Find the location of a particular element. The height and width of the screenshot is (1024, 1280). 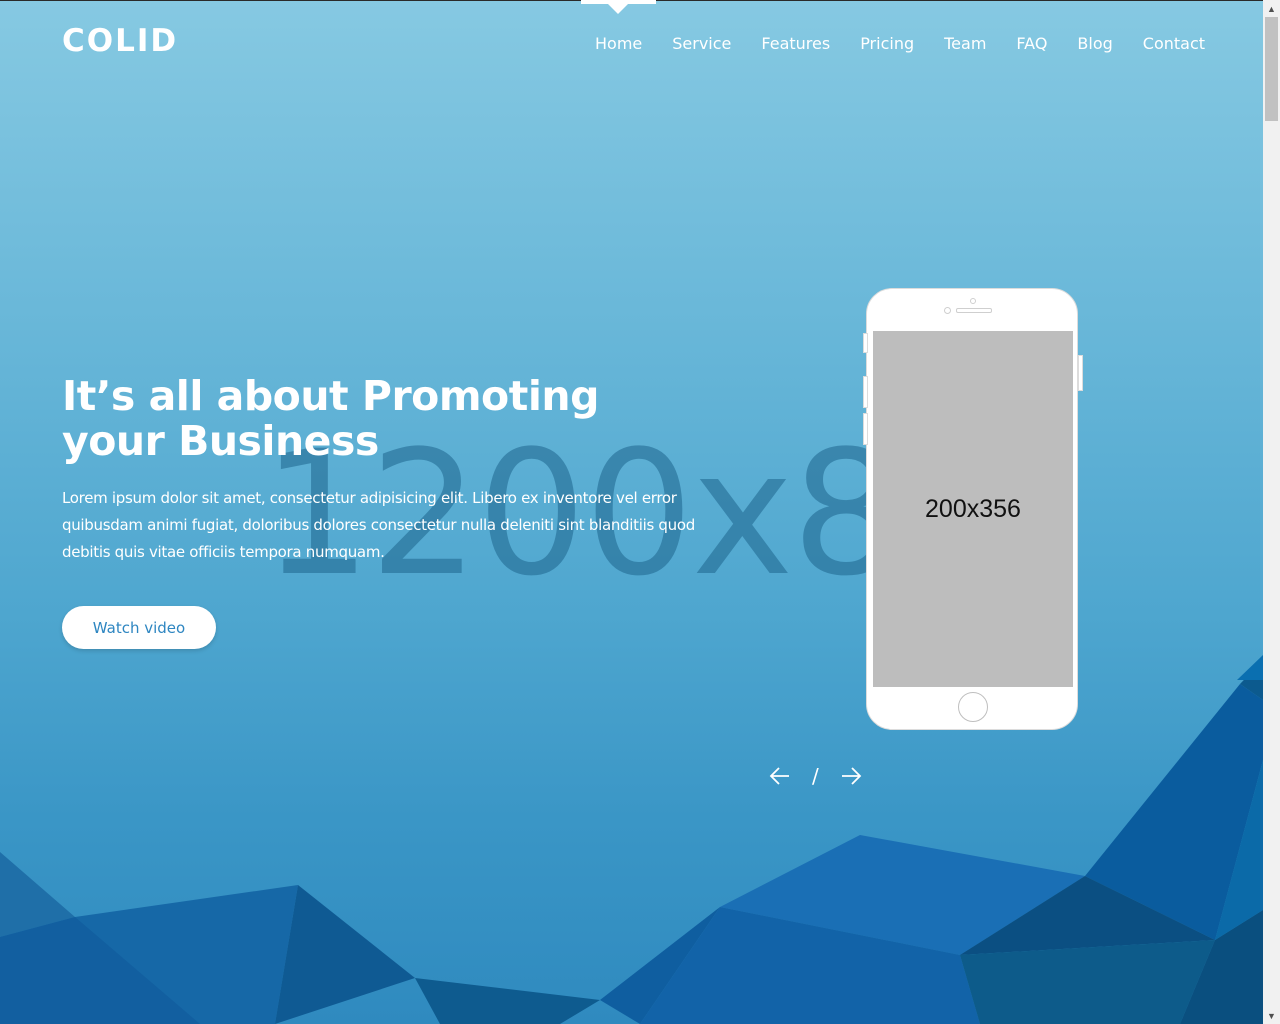

arrow-right-icon is located at coordinates (851, 776).